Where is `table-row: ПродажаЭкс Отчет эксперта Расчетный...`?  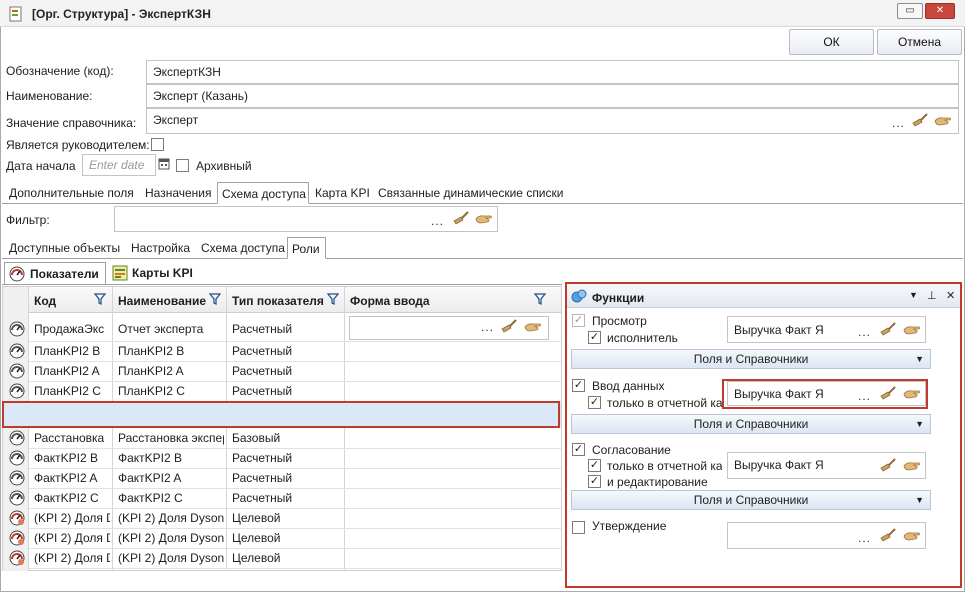
table-row: ПродажаЭкс Отчет эксперта Расчетный... is located at coordinates (282, 328).